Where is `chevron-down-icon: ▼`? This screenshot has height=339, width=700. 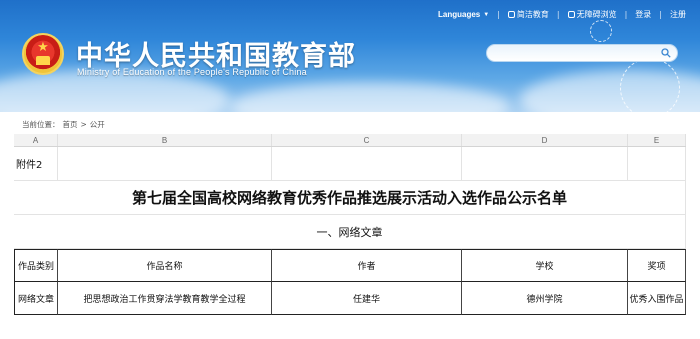
chevron-down-icon: ▼ is located at coordinates (486, 14).